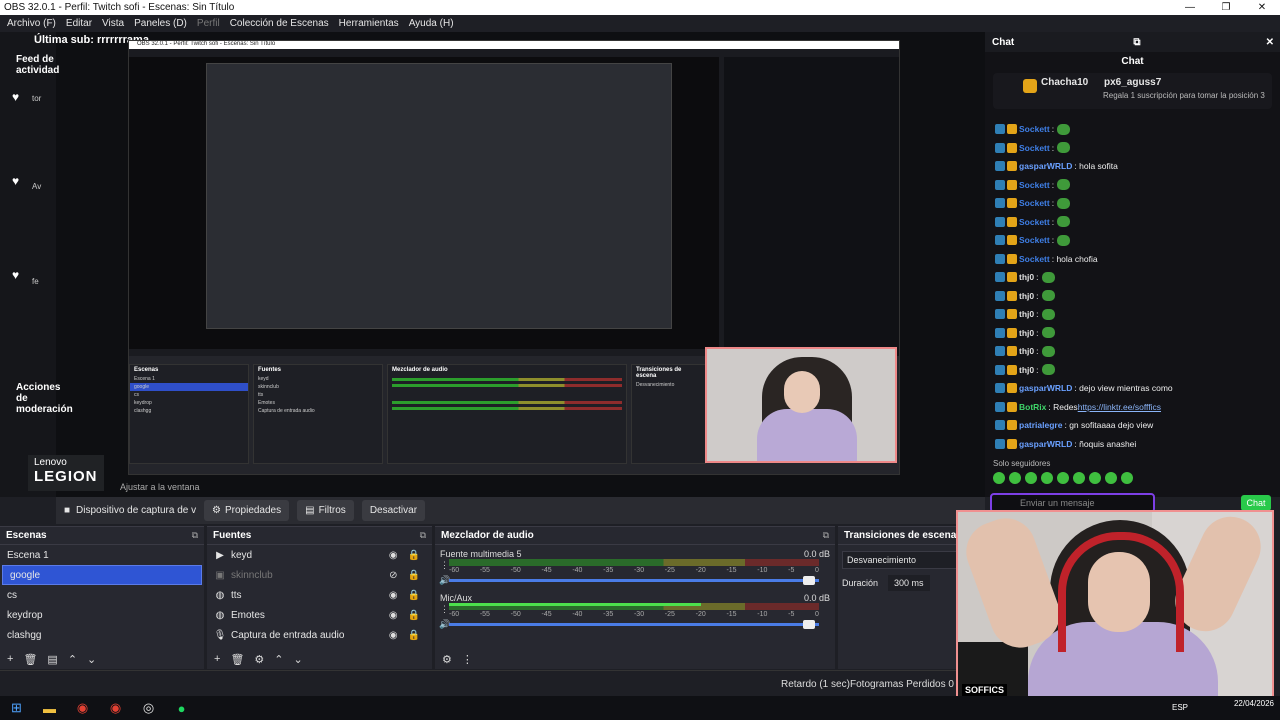 This screenshot has width=1280, height=720. I want to click on filter-icon: ▤, so click(52, 659).